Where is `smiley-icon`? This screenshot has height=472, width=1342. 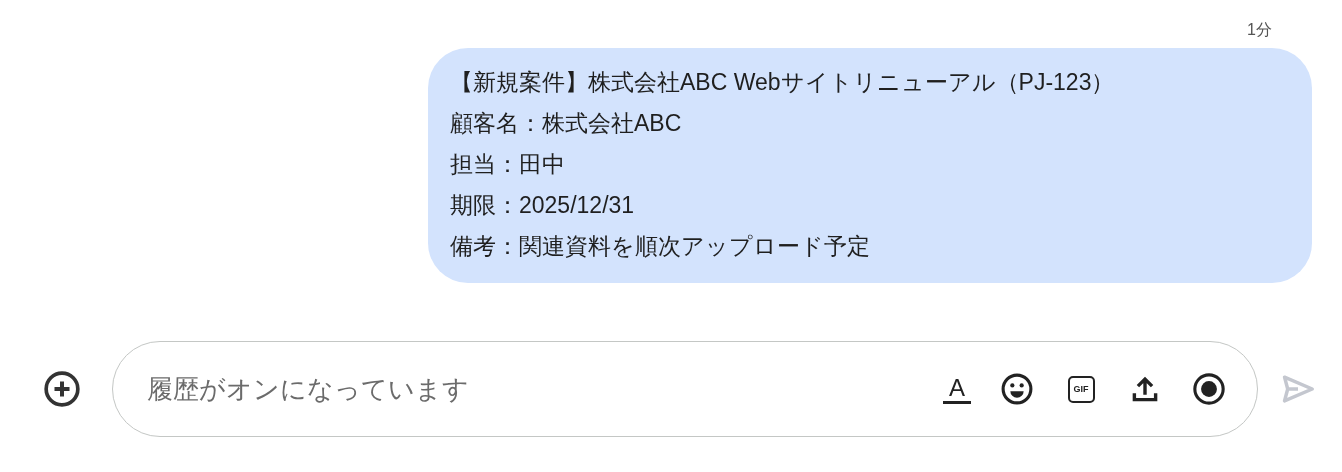
smiley-icon is located at coordinates (1017, 389).